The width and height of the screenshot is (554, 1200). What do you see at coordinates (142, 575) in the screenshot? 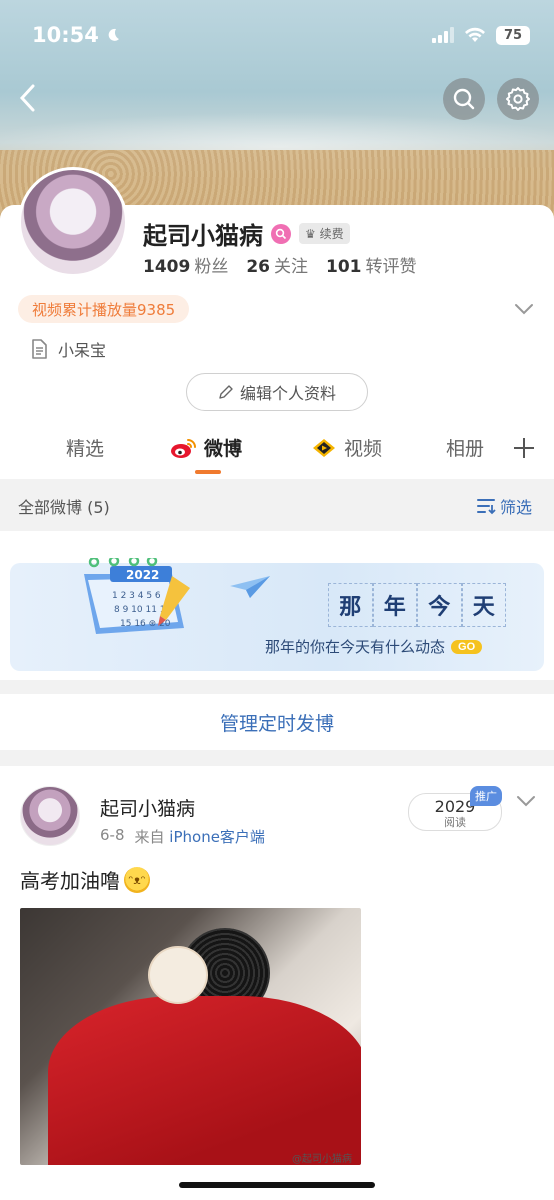
I see `calendar-year: 2022` at bounding box center [142, 575].